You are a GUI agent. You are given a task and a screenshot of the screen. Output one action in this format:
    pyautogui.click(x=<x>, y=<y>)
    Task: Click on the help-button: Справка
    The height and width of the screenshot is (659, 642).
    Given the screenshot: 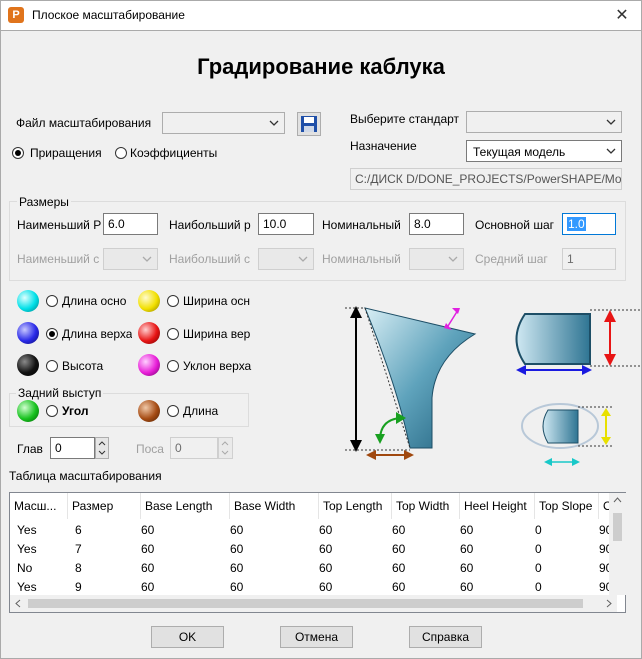 What is the action you would take?
    pyautogui.click(x=445, y=637)
    